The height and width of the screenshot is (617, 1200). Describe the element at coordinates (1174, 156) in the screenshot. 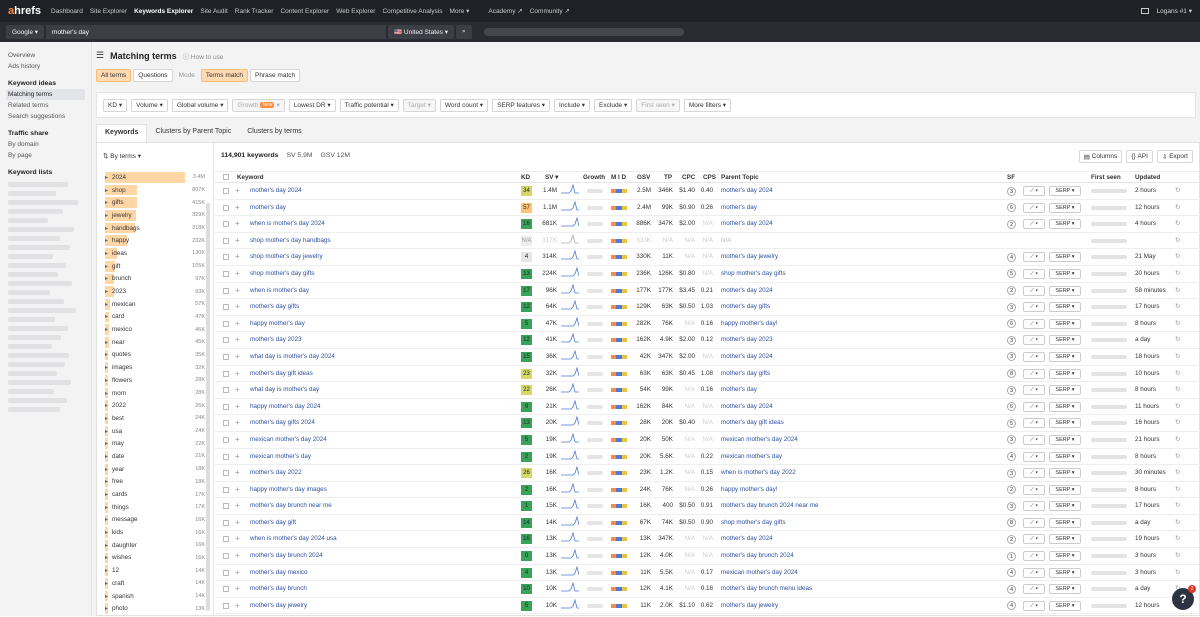

I see `export-button: ⇩ Export` at that location.